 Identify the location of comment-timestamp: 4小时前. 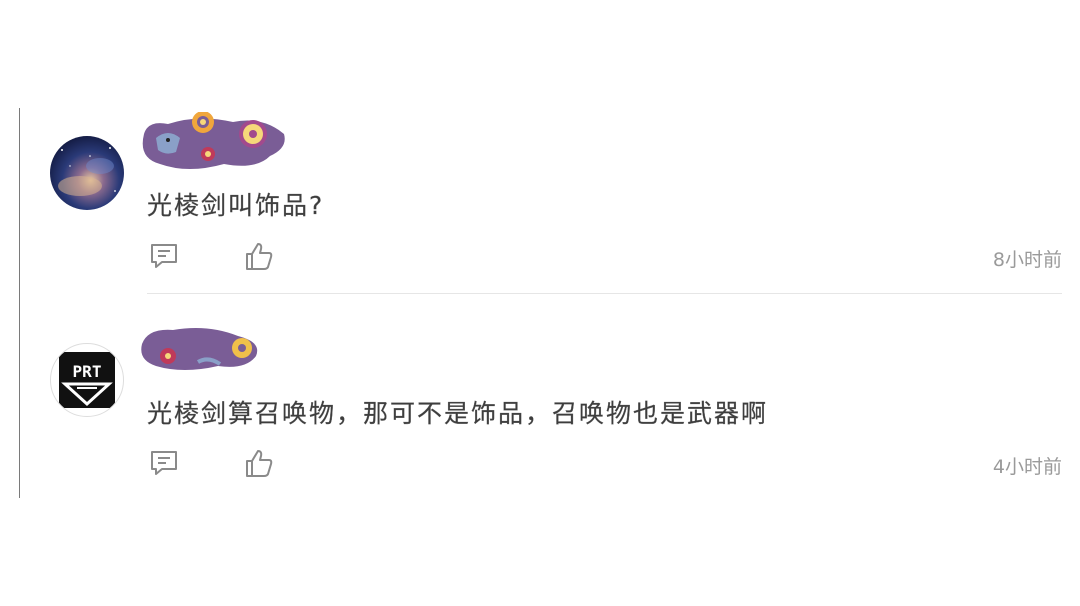
(1027, 467).